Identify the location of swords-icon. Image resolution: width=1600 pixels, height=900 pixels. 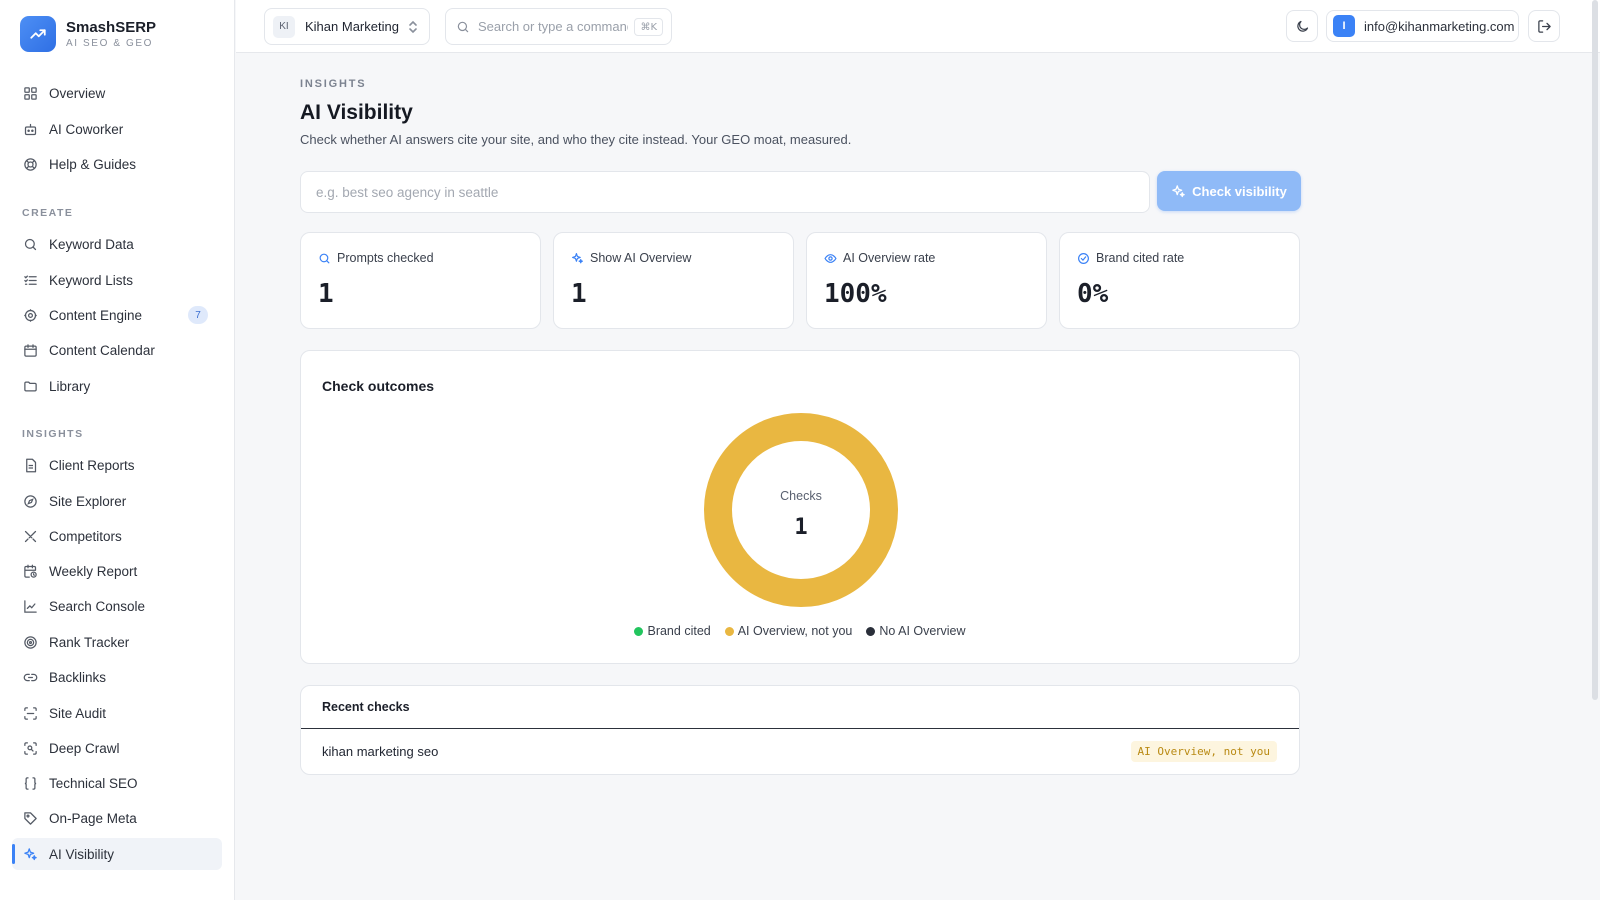
(30, 536).